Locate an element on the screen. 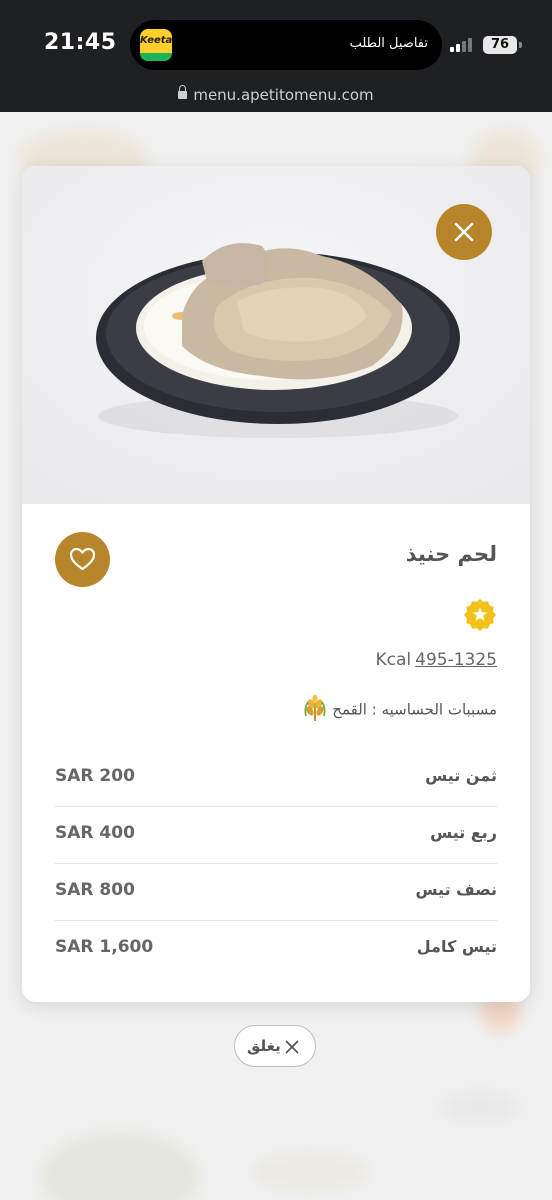  calories-range: 495-1325 is located at coordinates (456, 660).